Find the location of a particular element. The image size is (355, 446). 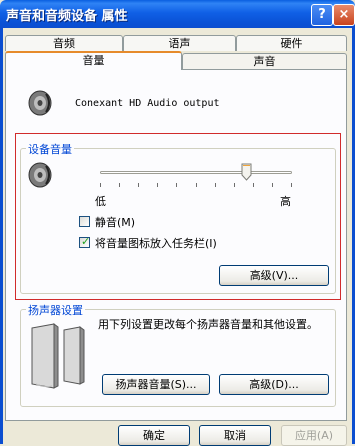

tab-voice: 语声 is located at coordinates (179, 43).